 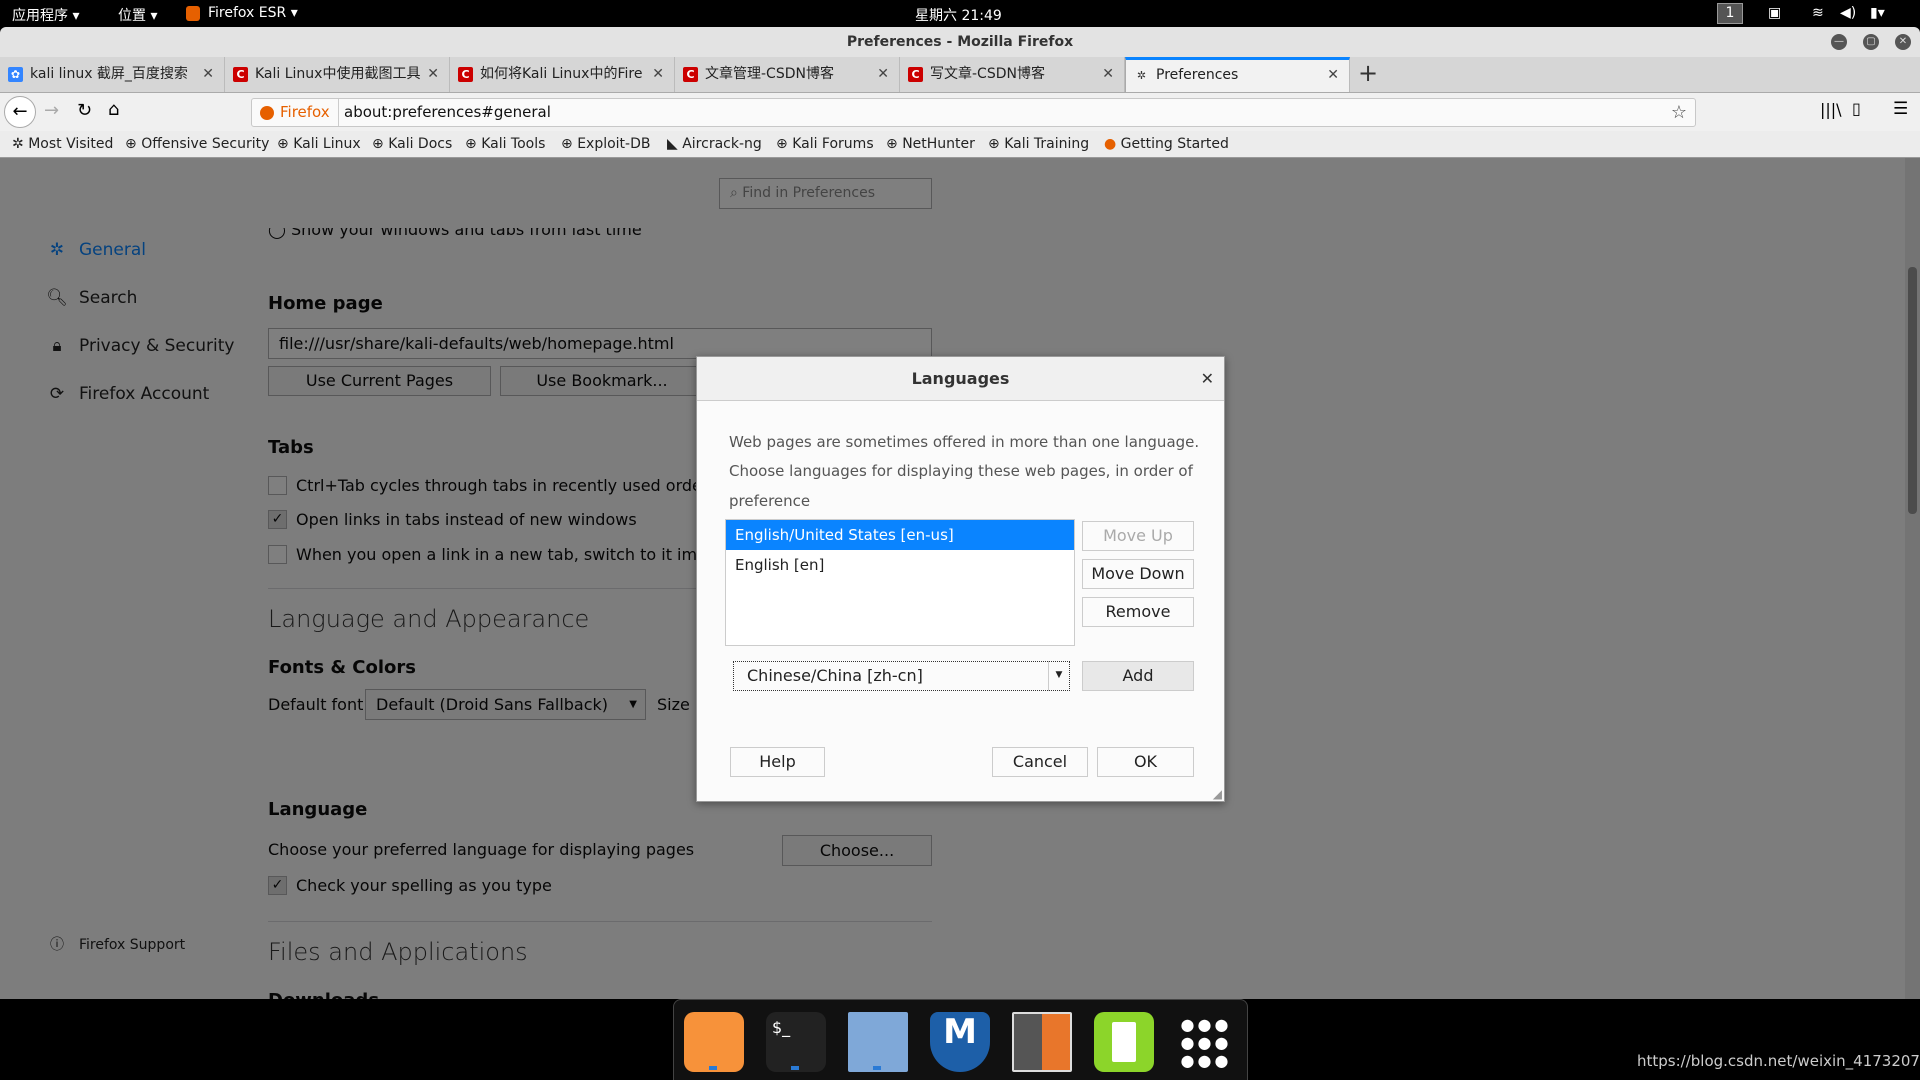 I want to click on url-text: about:preferences#general, so click(x=447, y=112).